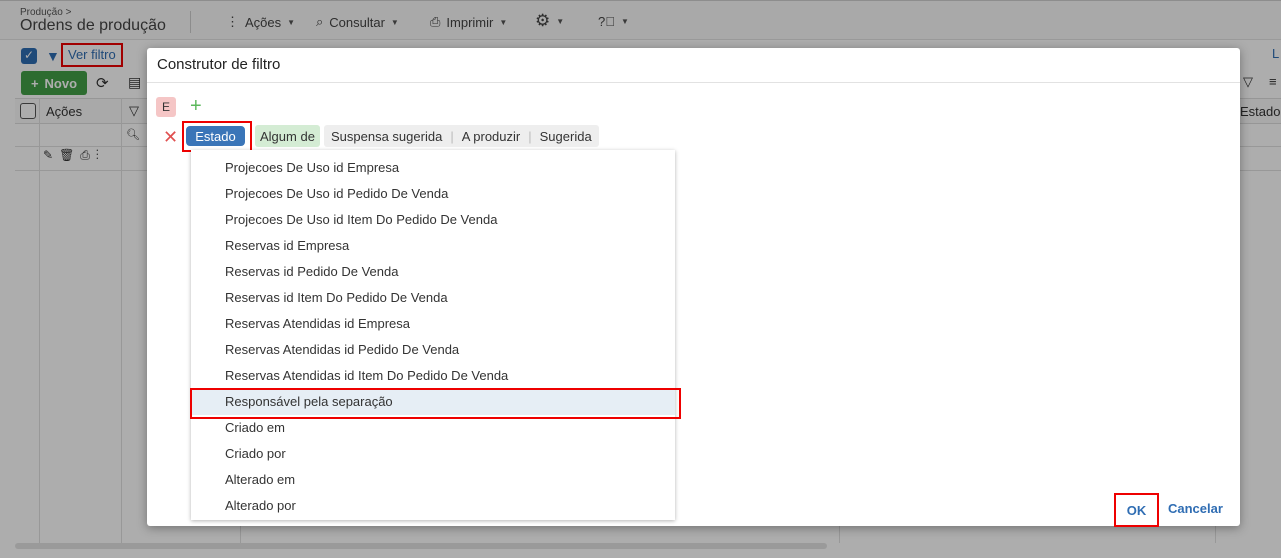 The height and width of the screenshot is (558, 1281). Describe the element at coordinates (170, 137) in the screenshot. I see `close-icon: ✕` at that location.